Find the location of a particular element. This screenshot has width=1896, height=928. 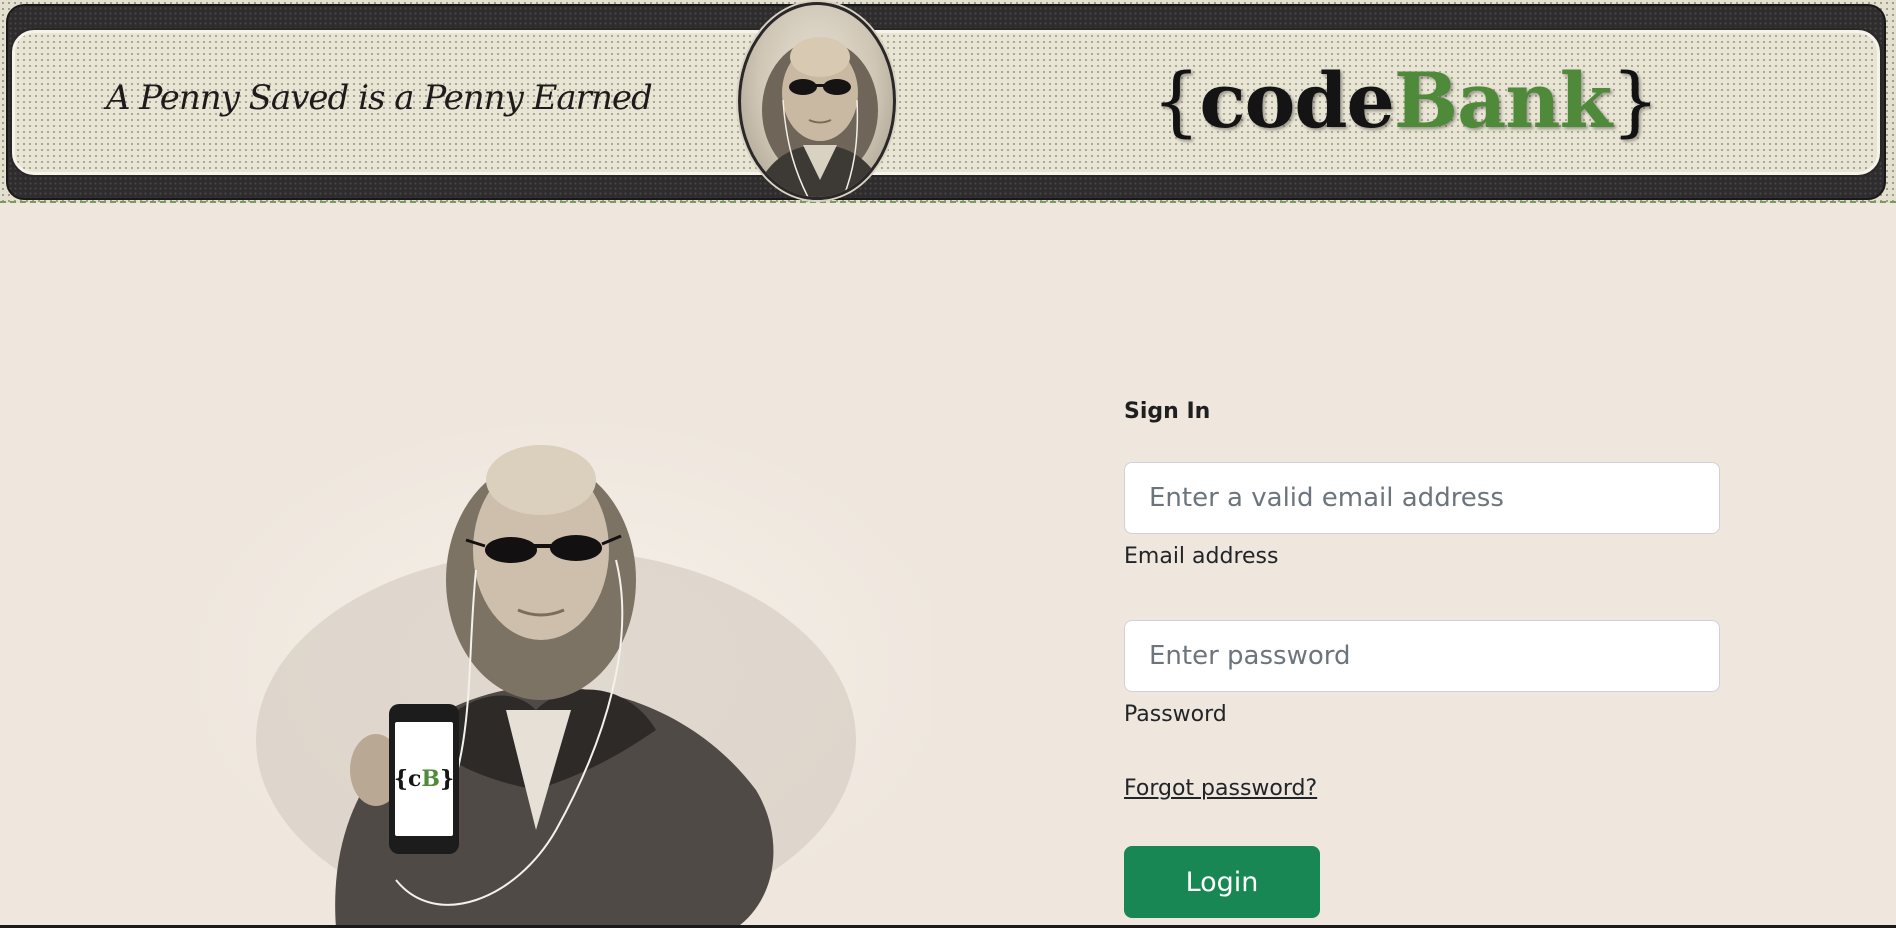

phone-logo-b: B is located at coordinates (430, 779).